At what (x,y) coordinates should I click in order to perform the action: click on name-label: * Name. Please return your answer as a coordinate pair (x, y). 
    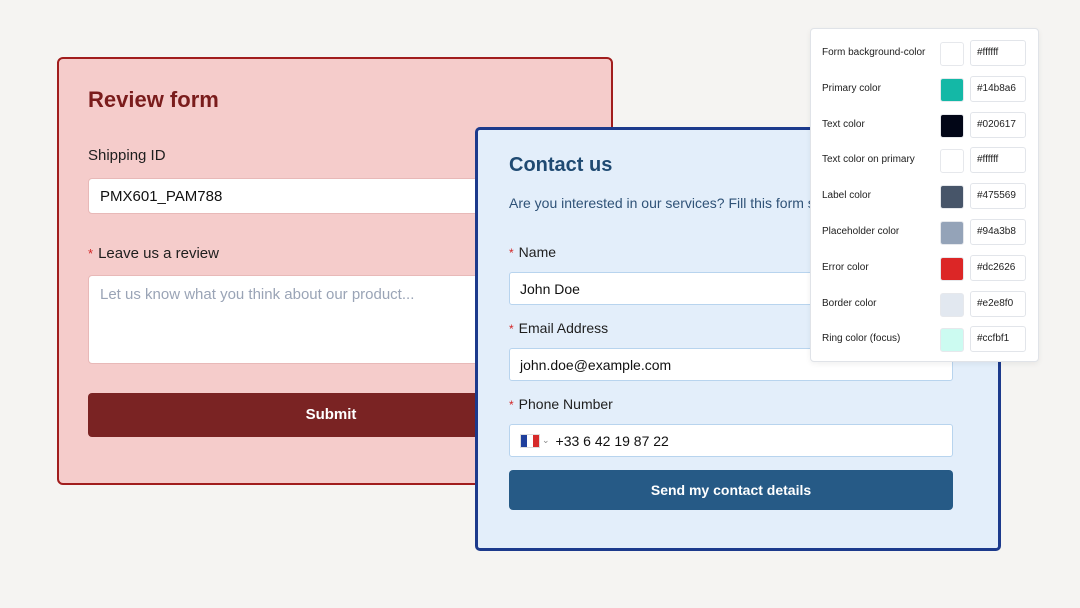
    Looking at the image, I should click on (532, 252).